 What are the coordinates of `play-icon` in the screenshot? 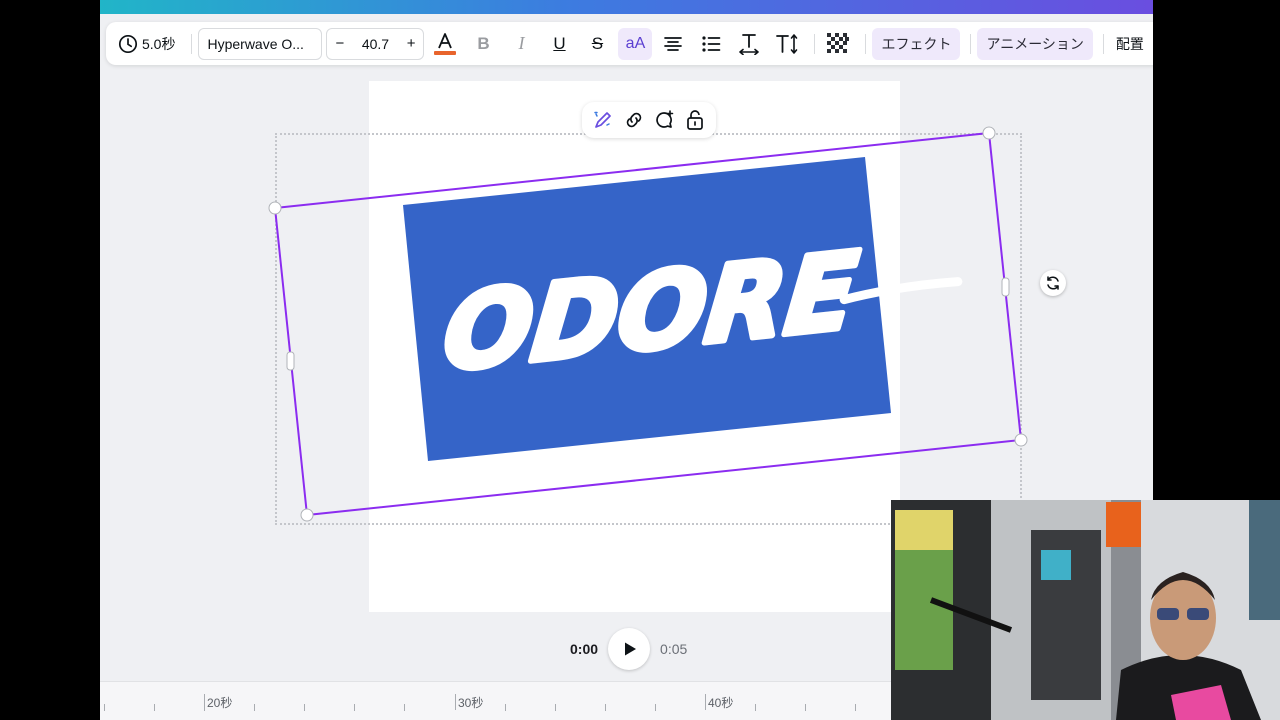 It's located at (631, 649).